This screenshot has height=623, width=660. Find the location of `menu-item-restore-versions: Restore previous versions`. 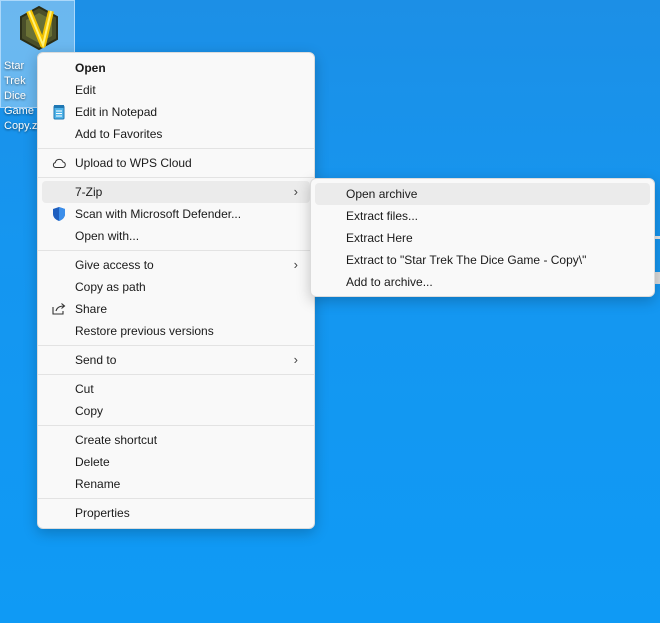

menu-item-restore-versions: Restore previous versions is located at coordinates (176, 331).